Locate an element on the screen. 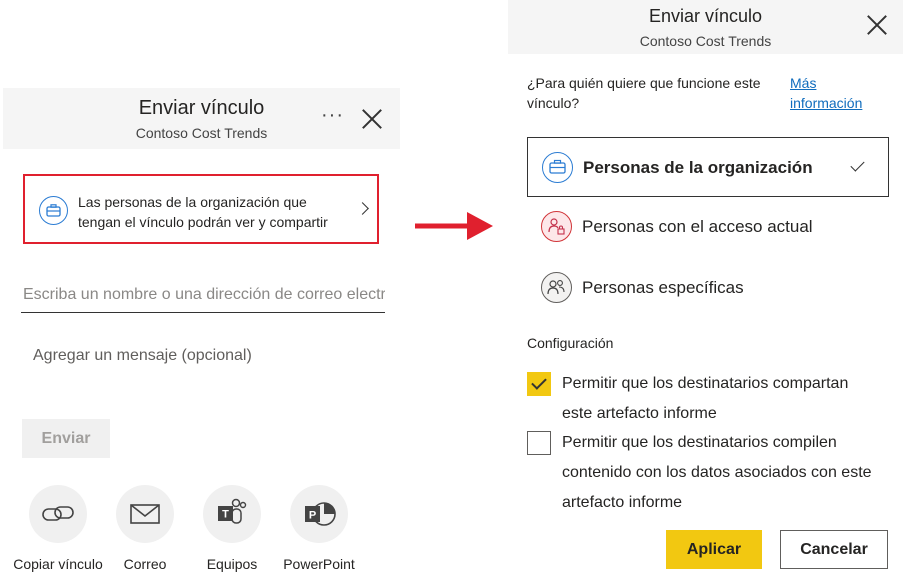 This screenshot has width=903, height=588. cancel-button: Cancelar is located at coordinates (834, 549).